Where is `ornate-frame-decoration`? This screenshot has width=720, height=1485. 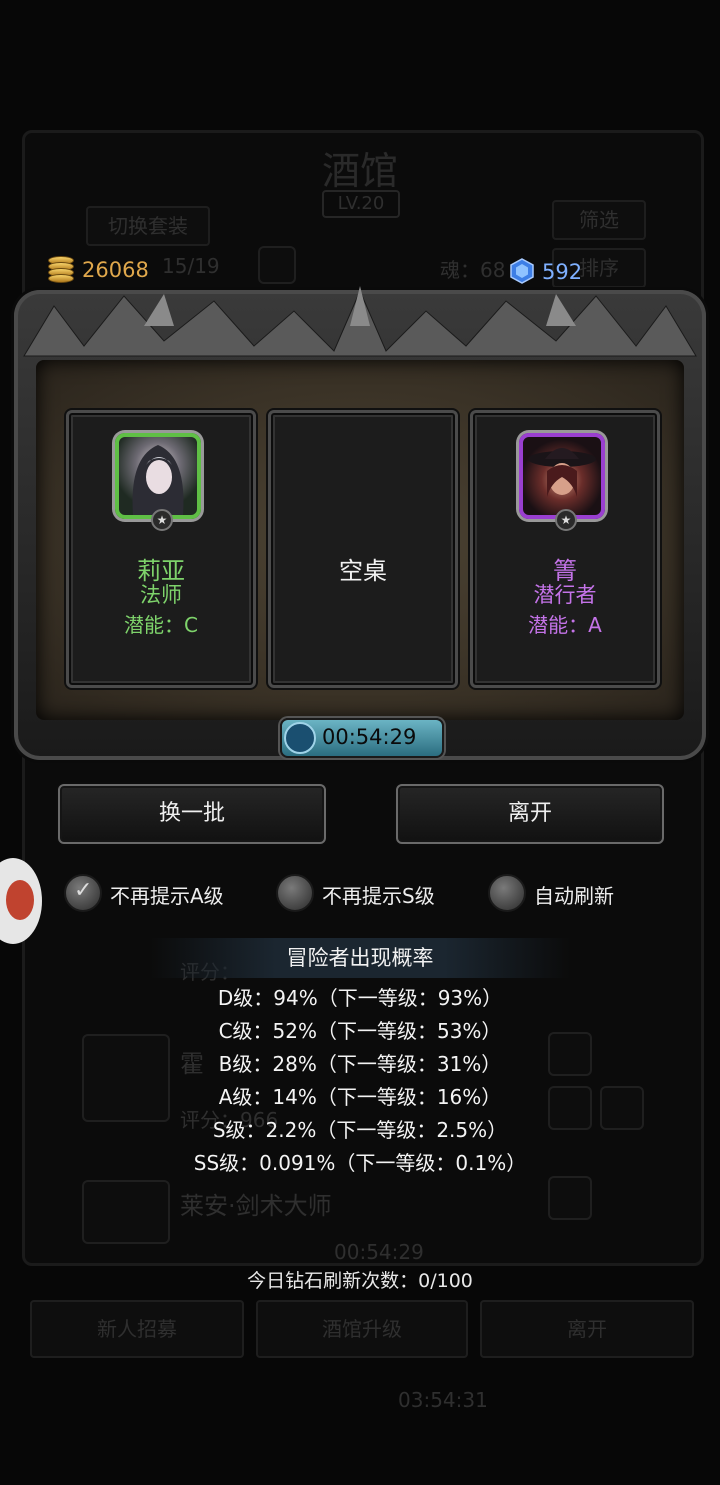
ornate-frame-decoration is located at coordinates (360, 321).